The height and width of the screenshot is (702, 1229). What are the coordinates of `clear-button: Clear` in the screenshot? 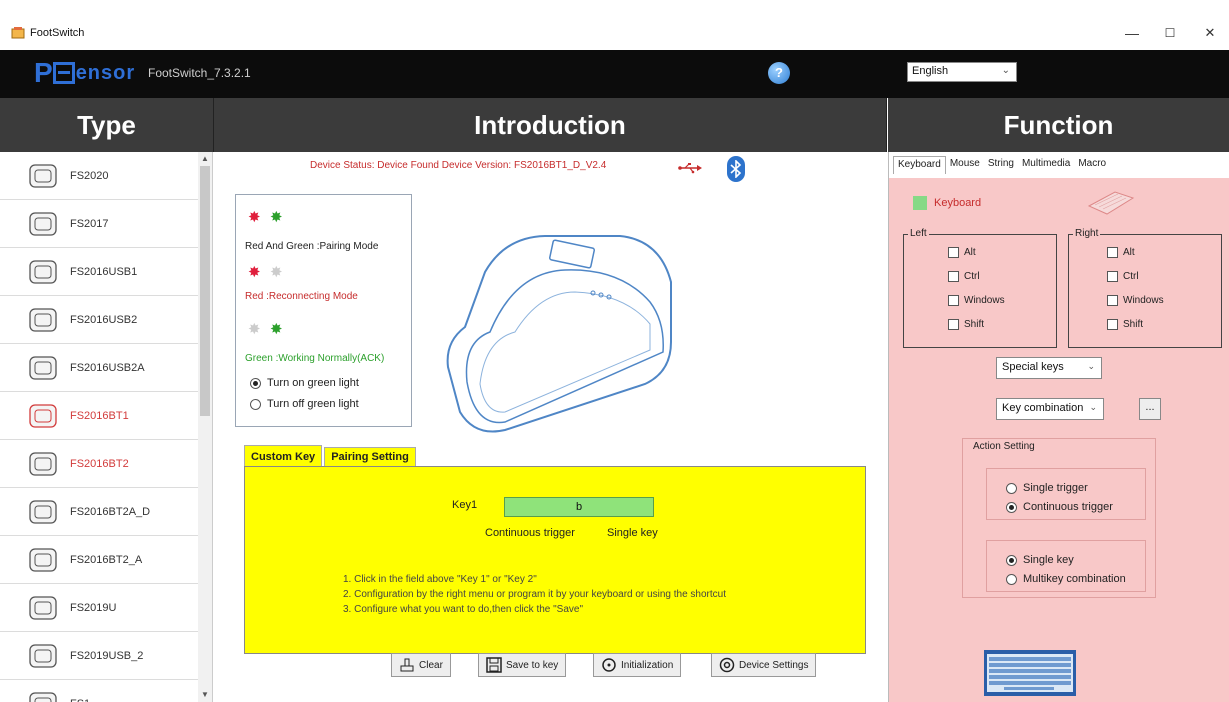 It's located at (421, 665).